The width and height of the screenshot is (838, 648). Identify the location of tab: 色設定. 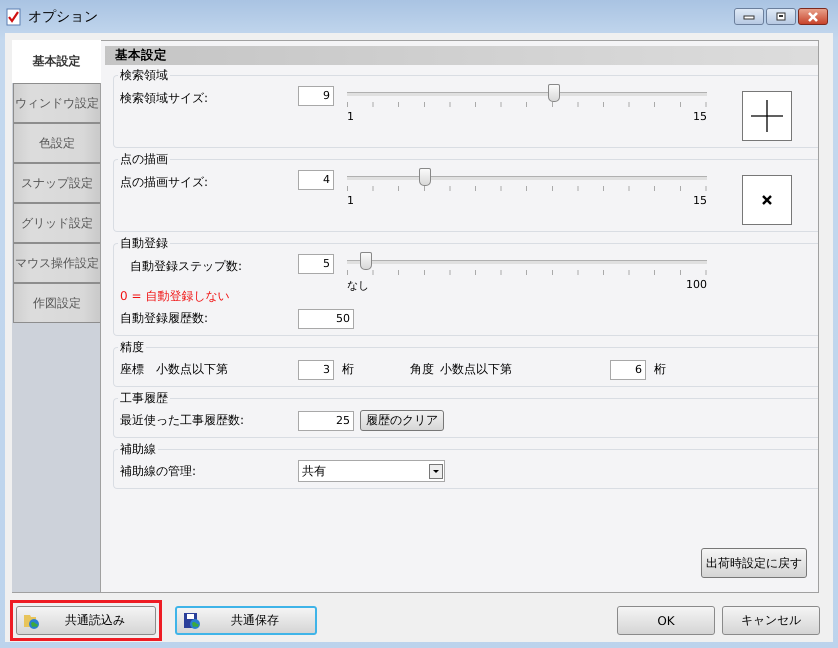
(56, 143).